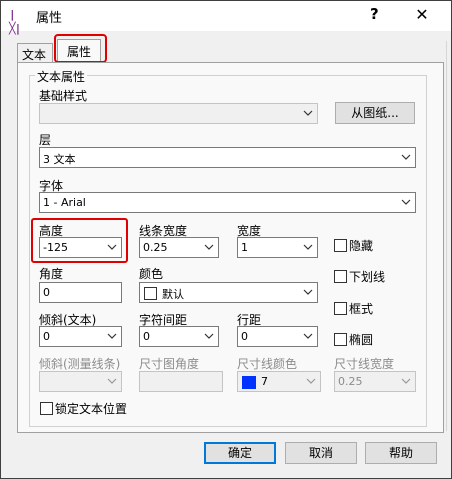 The image size is (452, 479). Describe the element at coordinates (49, 18) in the screenshot. I see `window-title: 属性` at that location.